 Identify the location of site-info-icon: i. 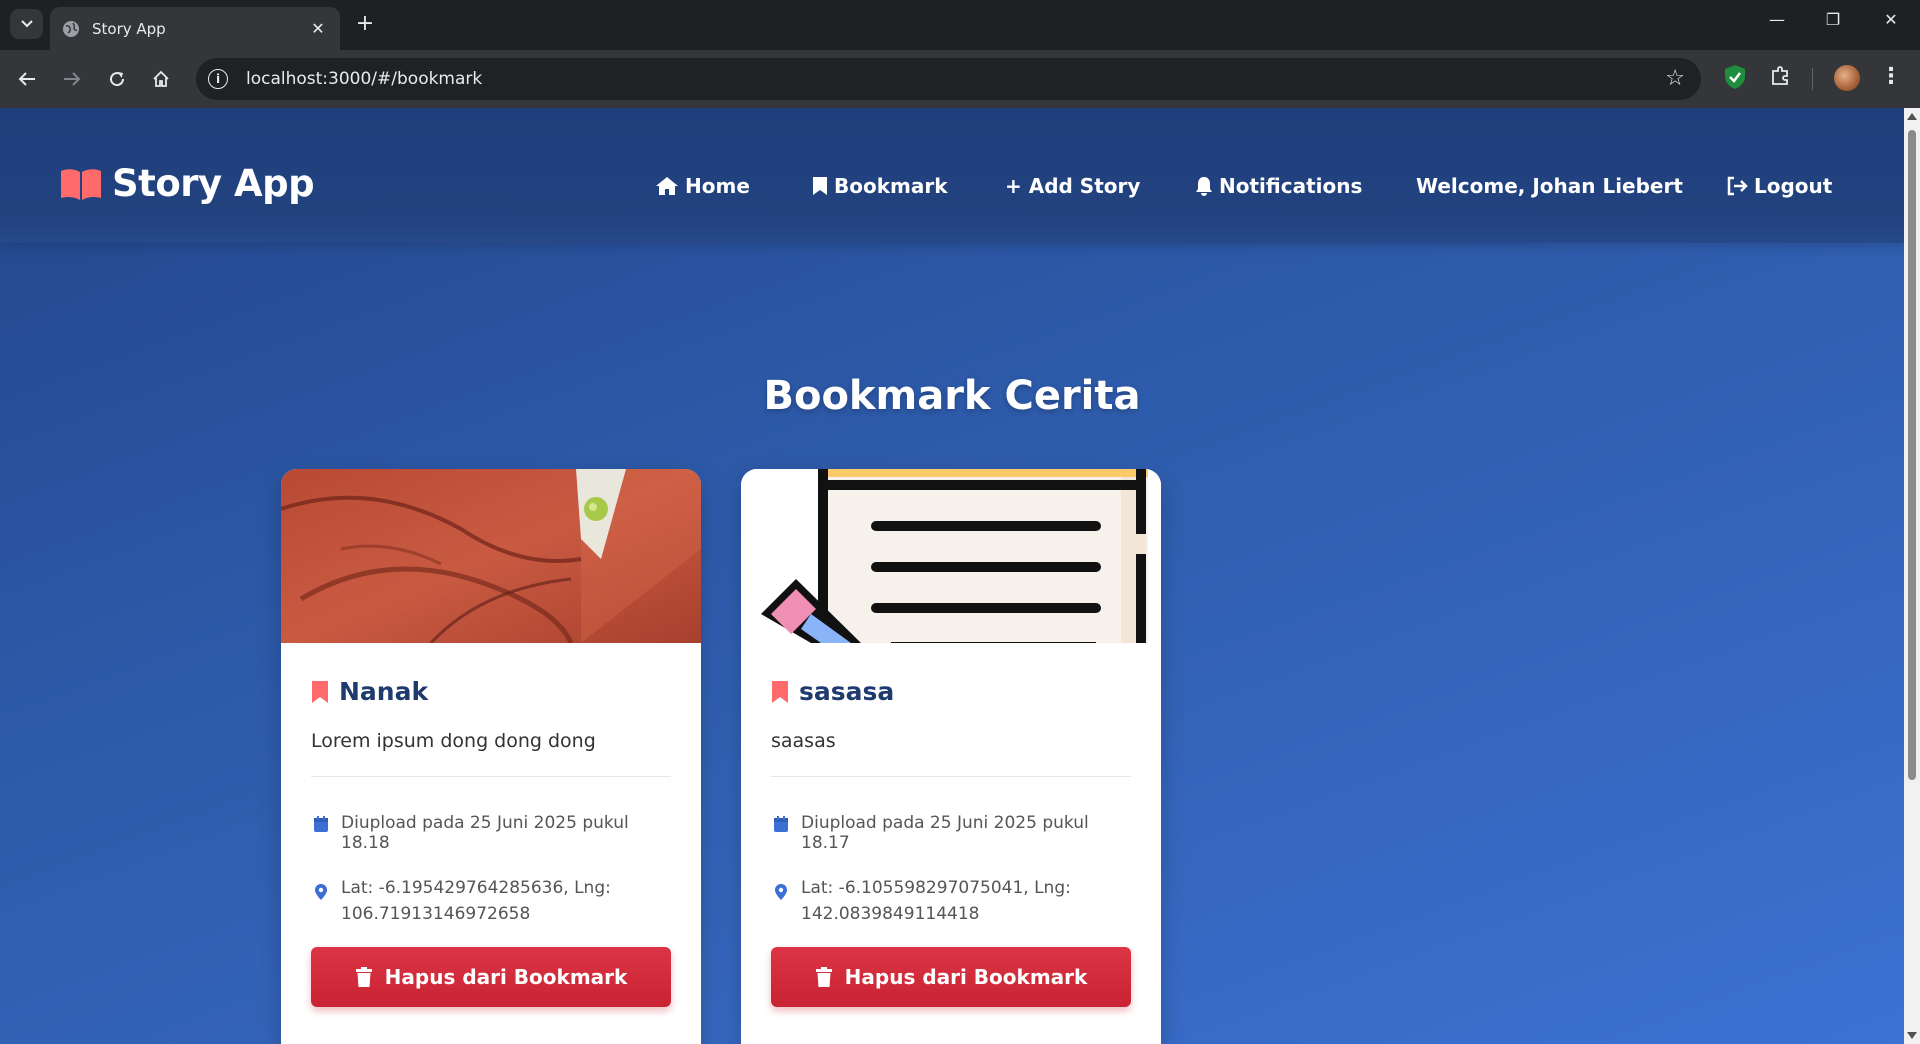
(218, 79).